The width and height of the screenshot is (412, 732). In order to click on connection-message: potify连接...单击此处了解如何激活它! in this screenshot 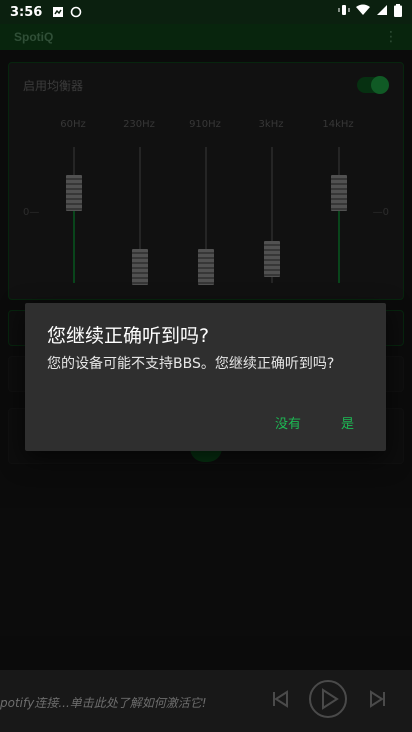, I will do `click(103, 702)`.